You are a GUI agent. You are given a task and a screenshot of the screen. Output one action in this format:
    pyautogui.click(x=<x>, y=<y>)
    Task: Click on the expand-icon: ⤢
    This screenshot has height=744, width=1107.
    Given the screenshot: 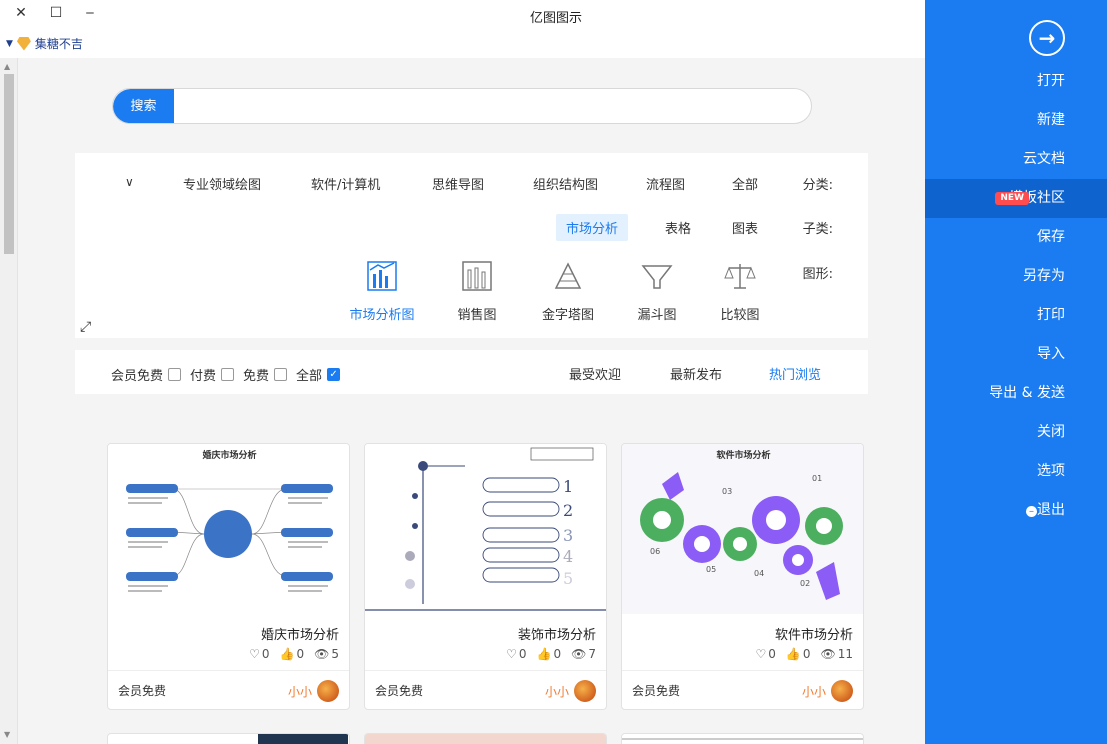 What is the action you would take?
    pyautogui.click(x=85, y=327)
    